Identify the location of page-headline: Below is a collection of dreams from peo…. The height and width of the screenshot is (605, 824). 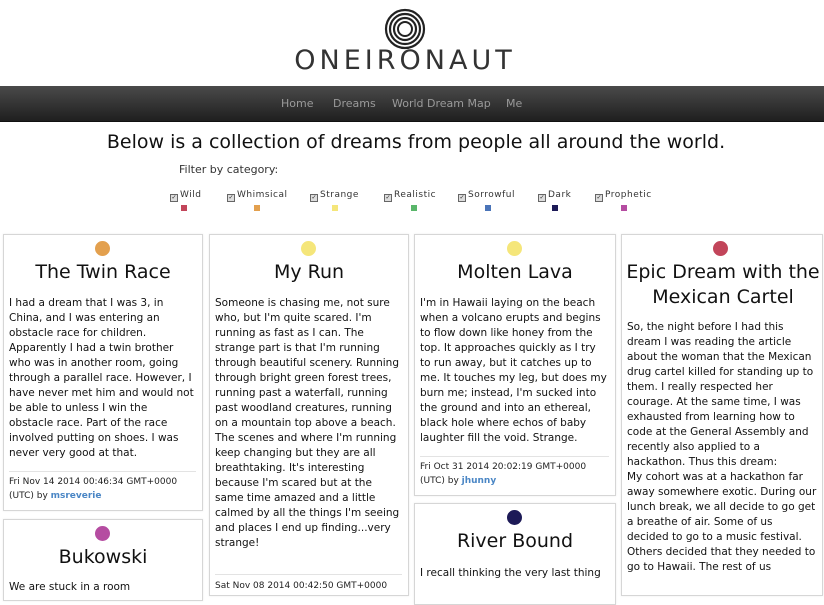
(416, 142).